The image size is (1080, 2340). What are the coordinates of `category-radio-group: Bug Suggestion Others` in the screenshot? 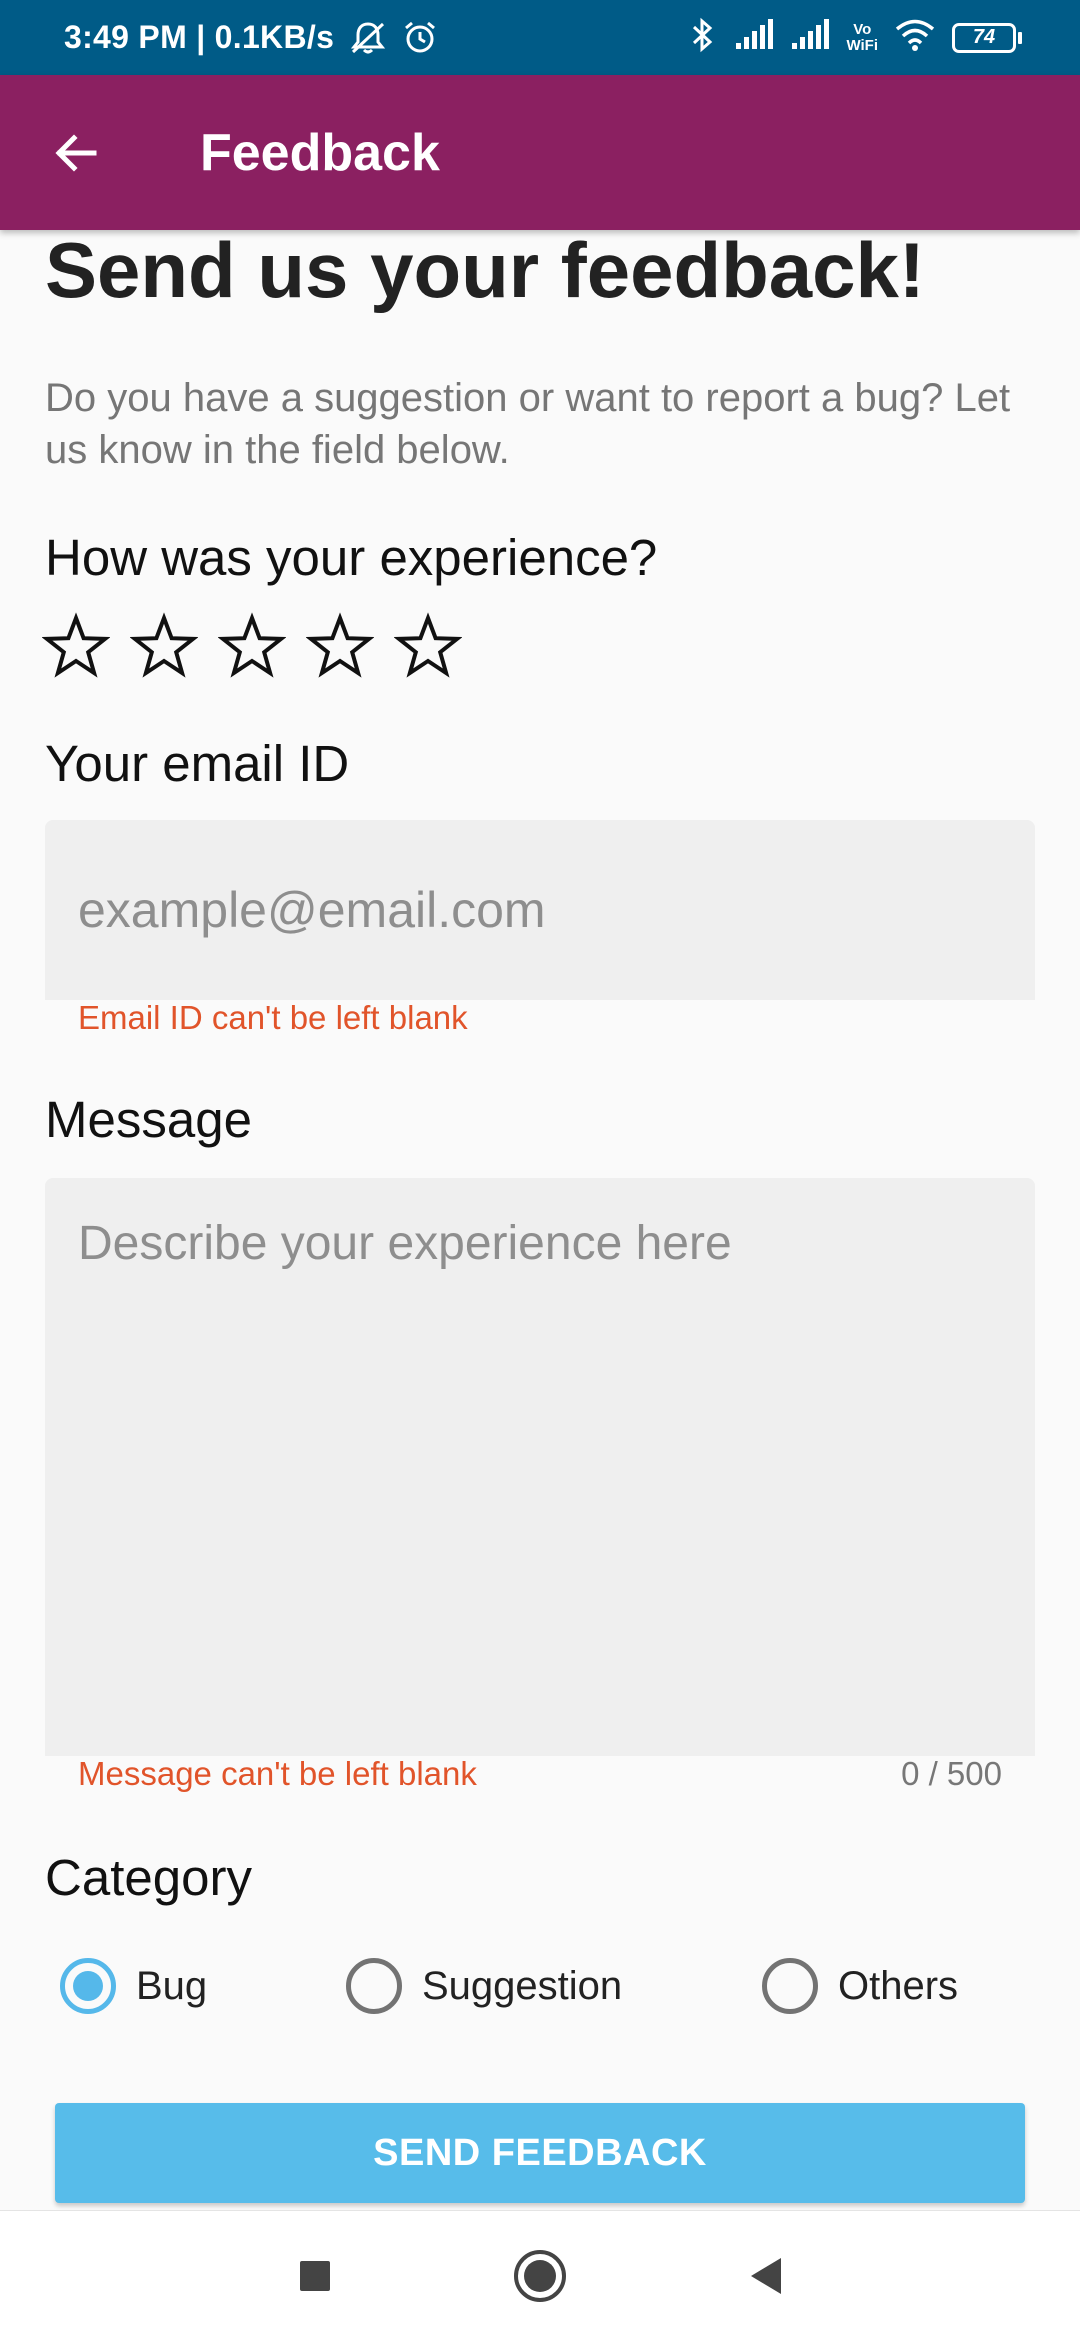 It's located at (540, 1986).